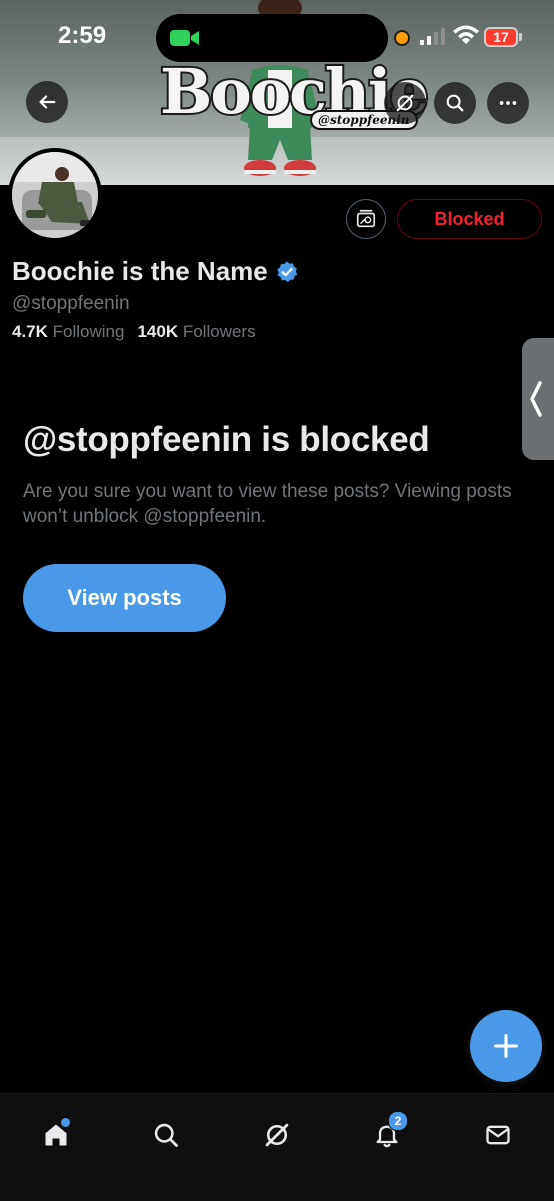  What do you see at coordinates (134, 332) in the screenshot?
I see `profile-stats: 4.7K Following 140K Followers` at bounding box center [134, 332].